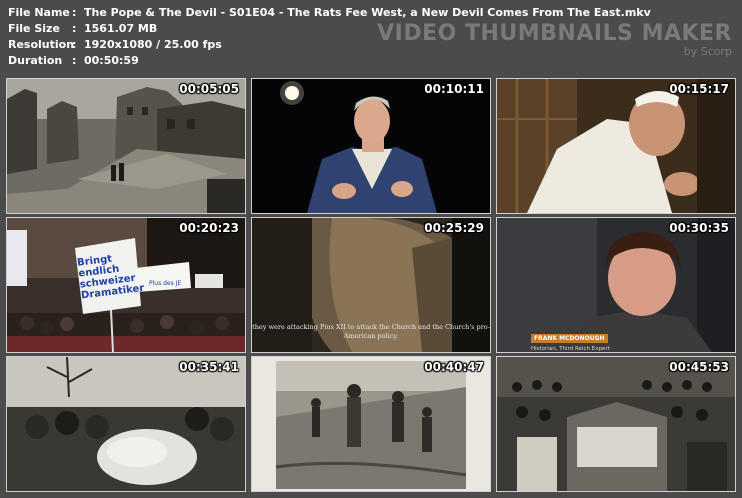  Describe the element at coordinates (570, 349) in the screenshot. I see `lower-third-role: Historian, Third Reich Expert` at that location.